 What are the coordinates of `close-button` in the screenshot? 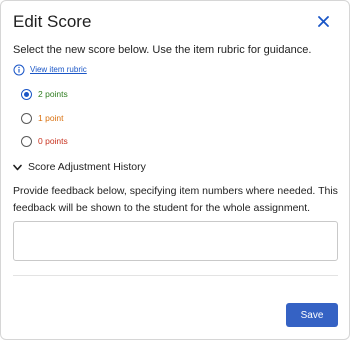 It's located at (323, 21).